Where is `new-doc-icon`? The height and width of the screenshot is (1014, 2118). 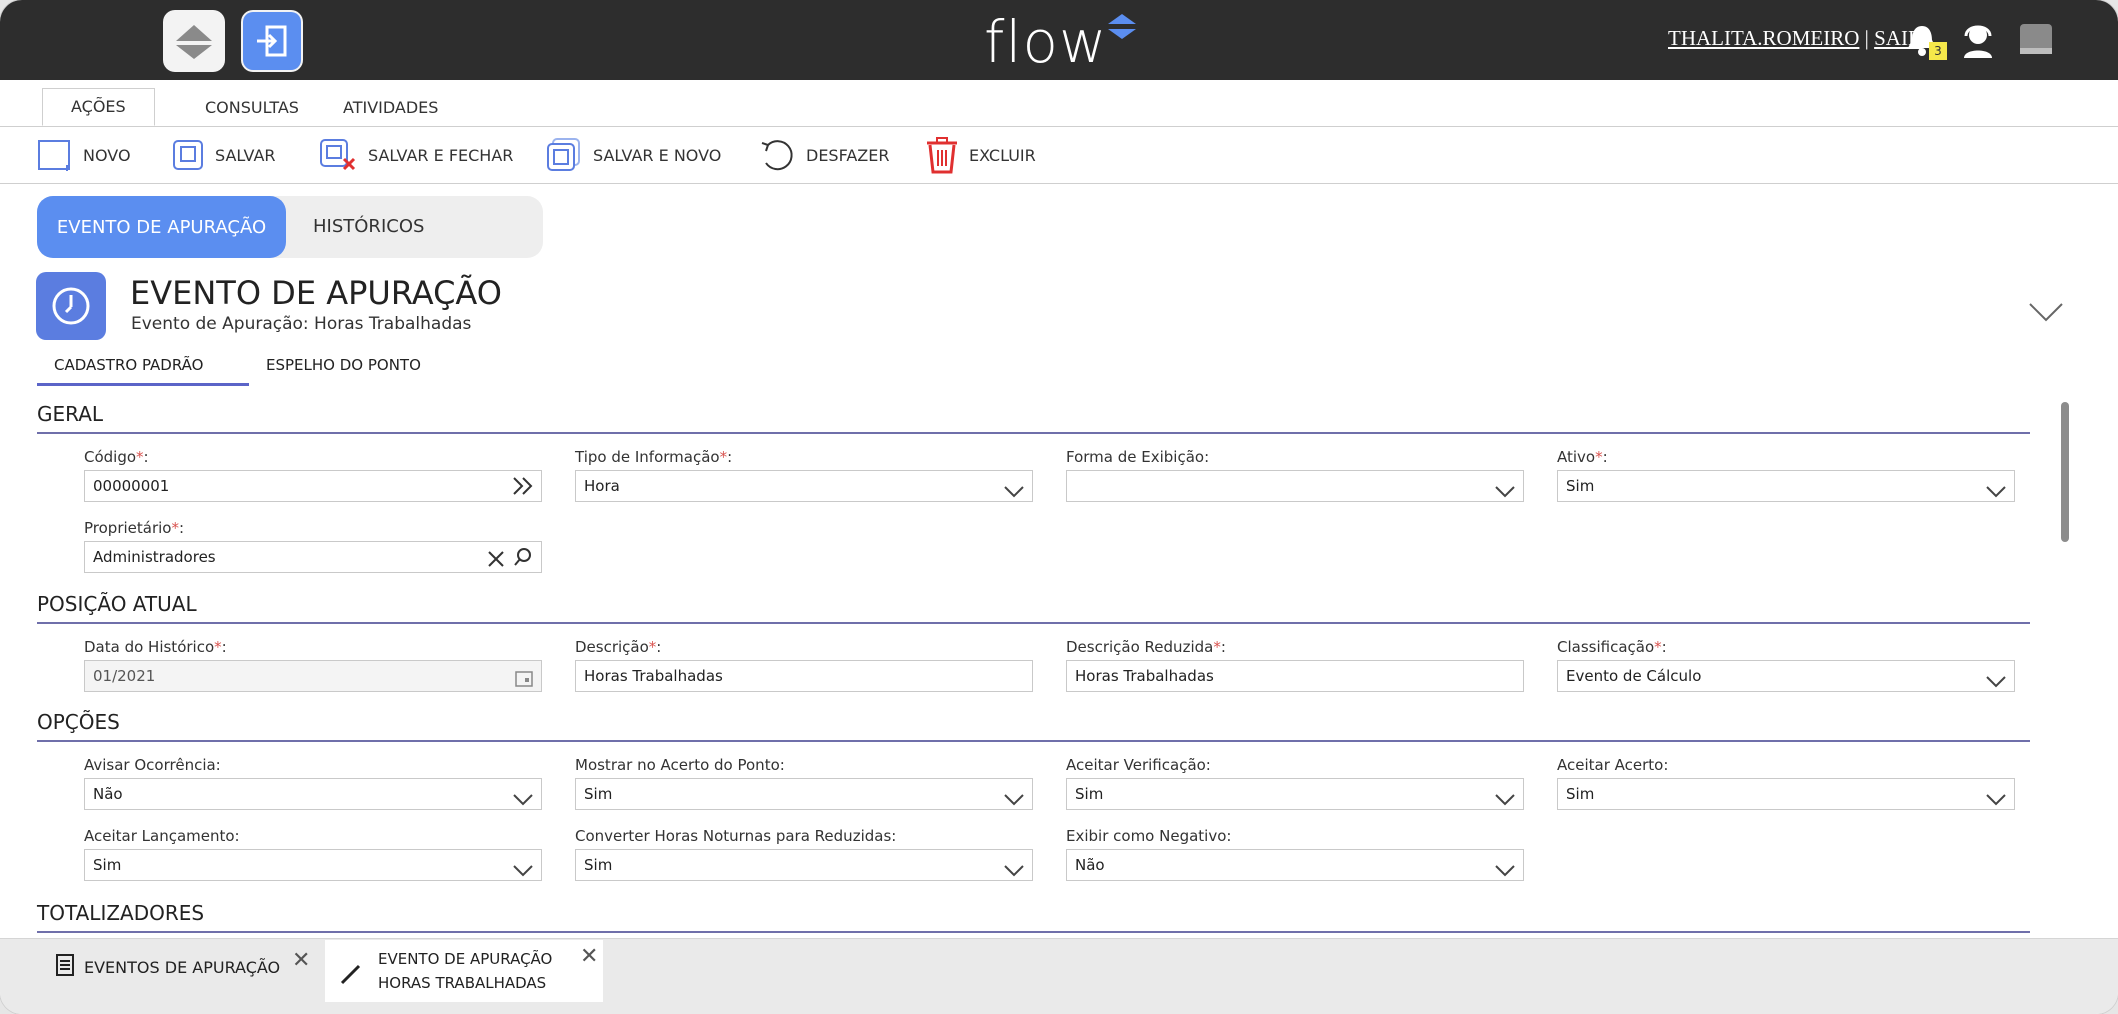
new-doc-icon is located at coordinates (55, 155).